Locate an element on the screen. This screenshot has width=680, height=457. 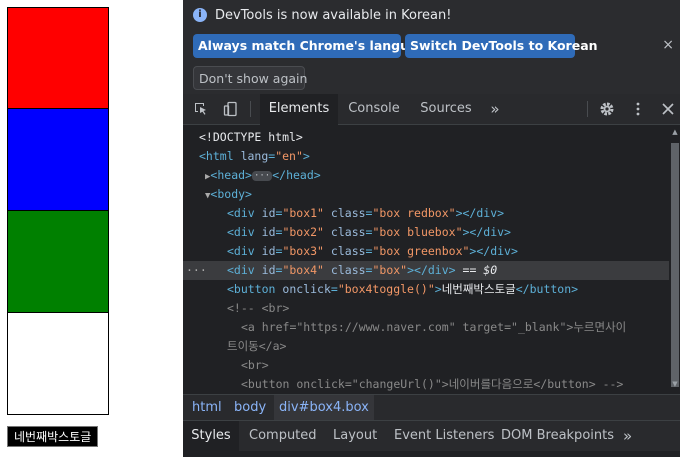
scroll-down-arrow-icon: ▼ is located at coordinates (675, 384).